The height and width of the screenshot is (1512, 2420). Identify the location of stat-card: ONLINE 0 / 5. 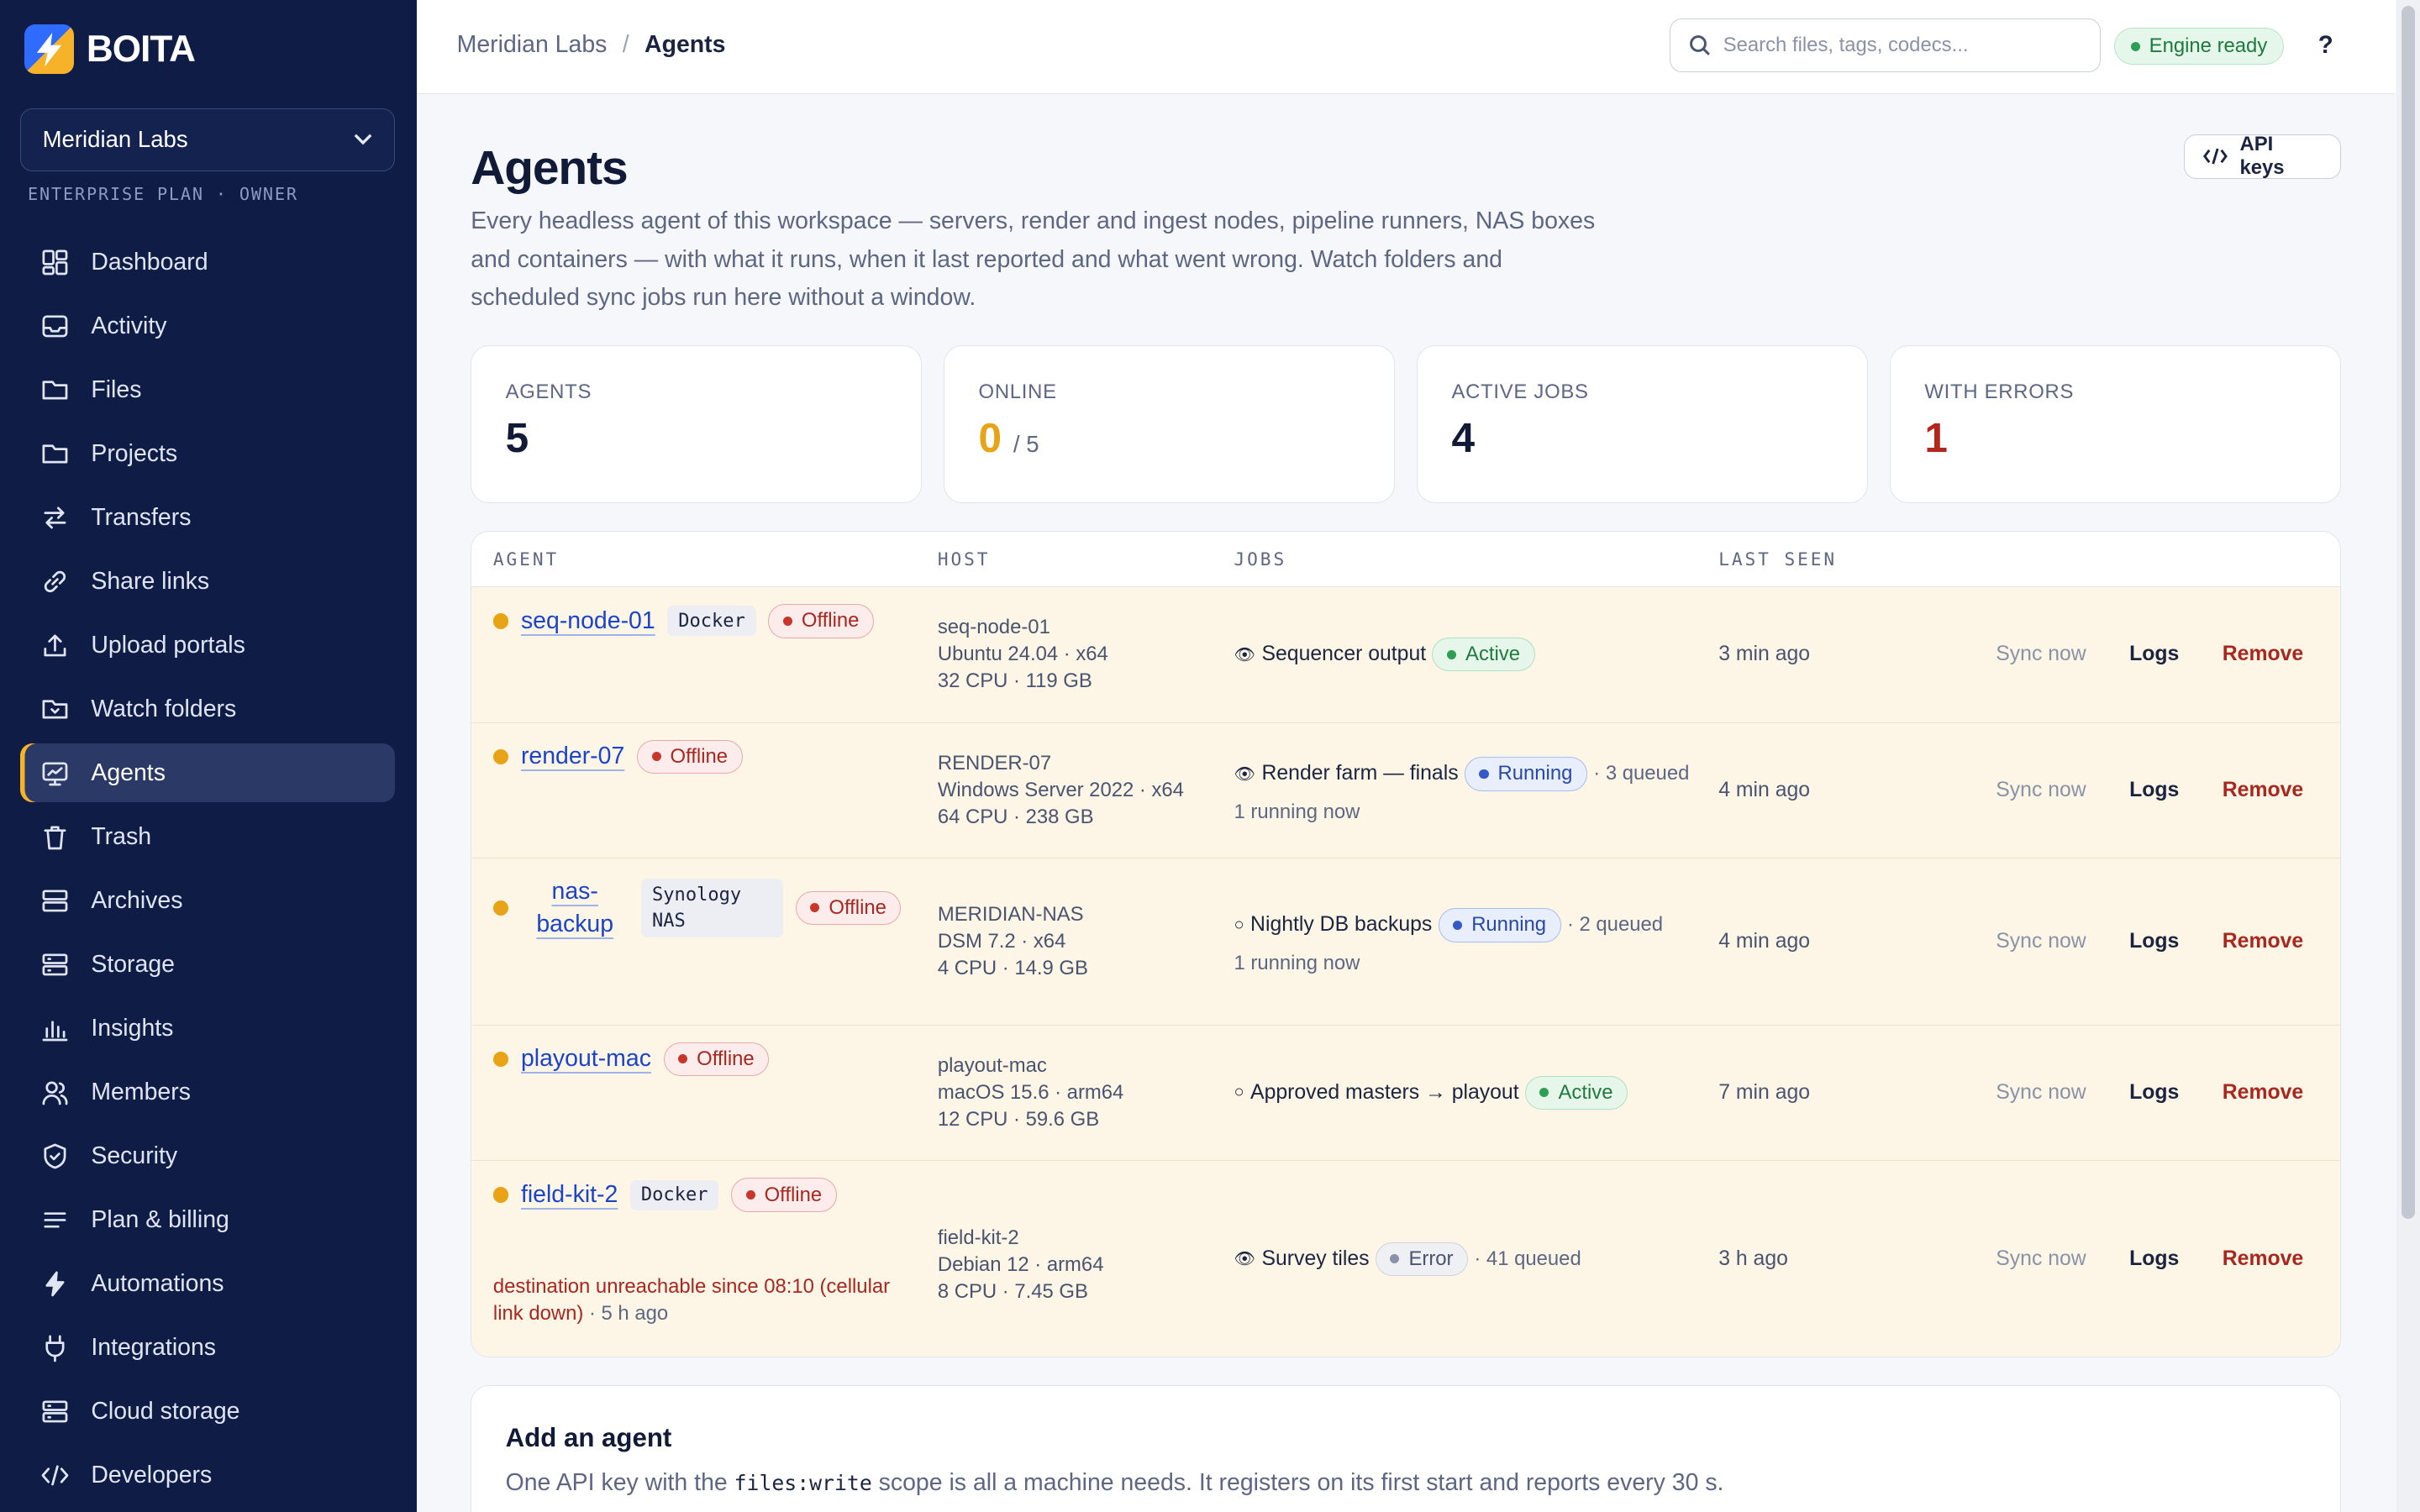
(1170, 424).